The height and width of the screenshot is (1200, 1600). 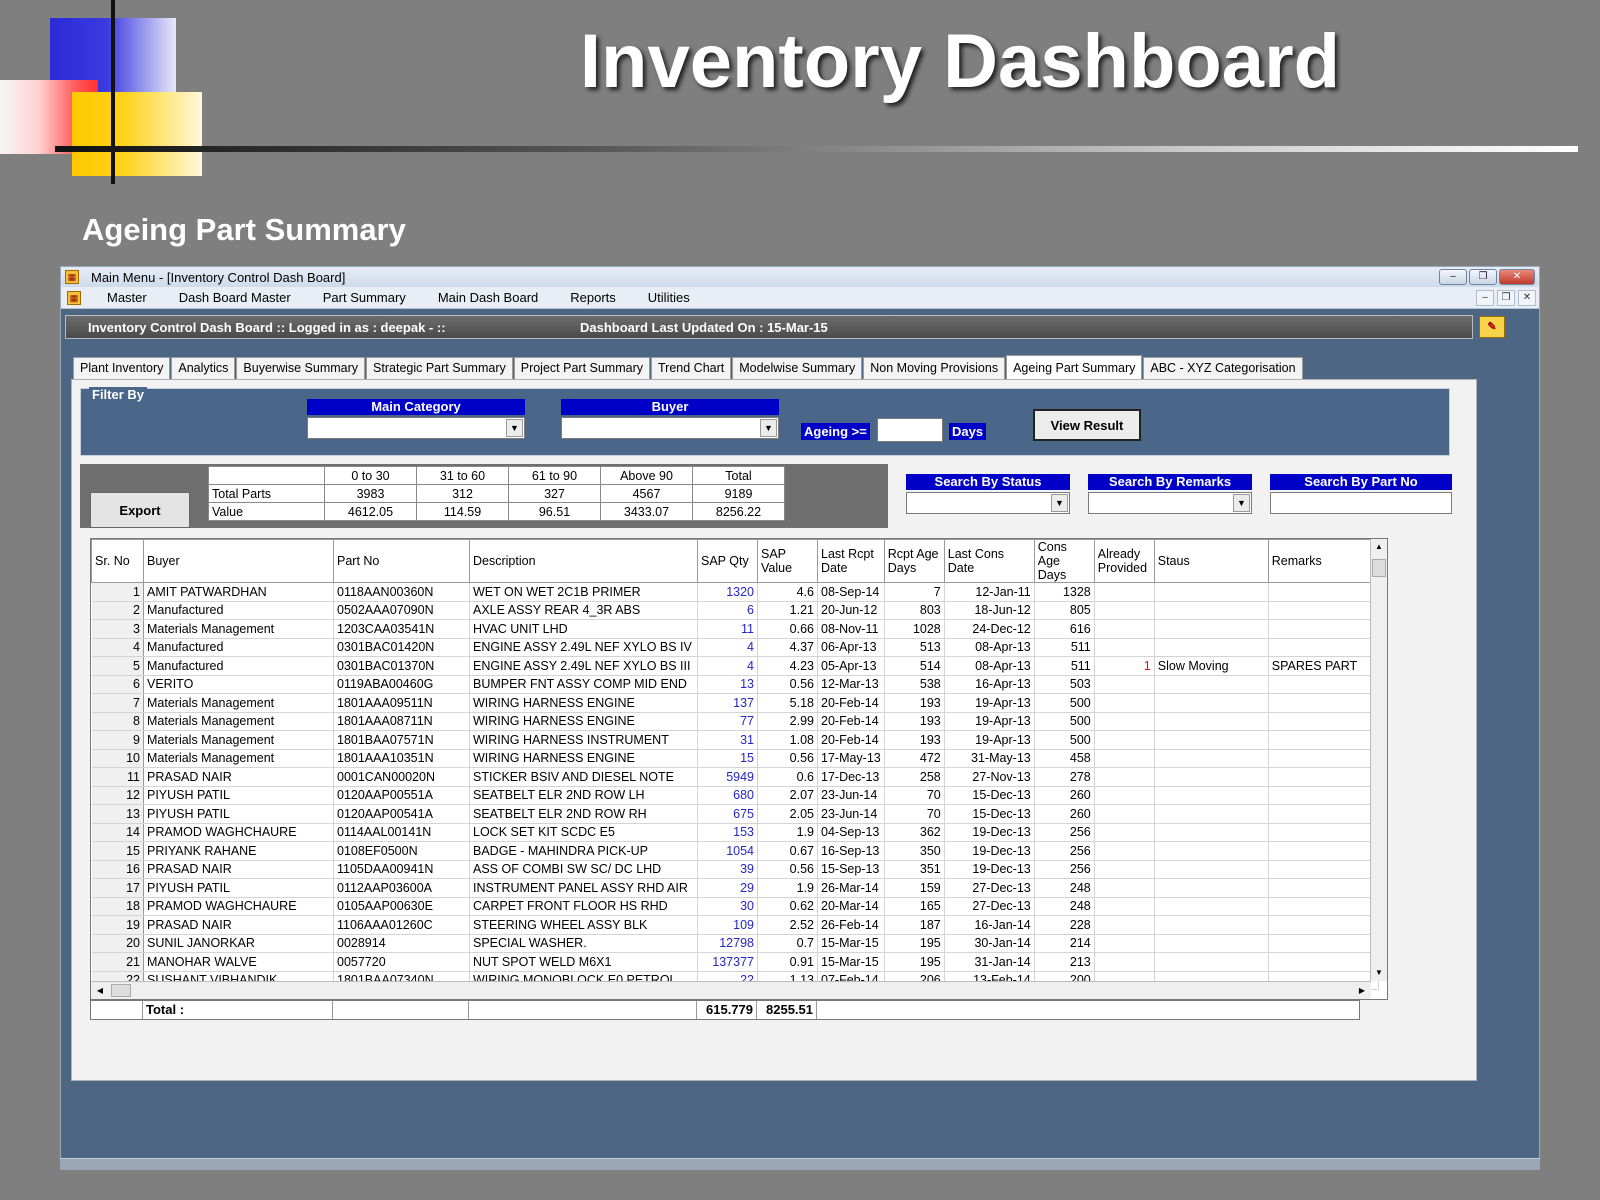 I want to click on search-remarks-select: ▼, so click(x=1170, y=503).